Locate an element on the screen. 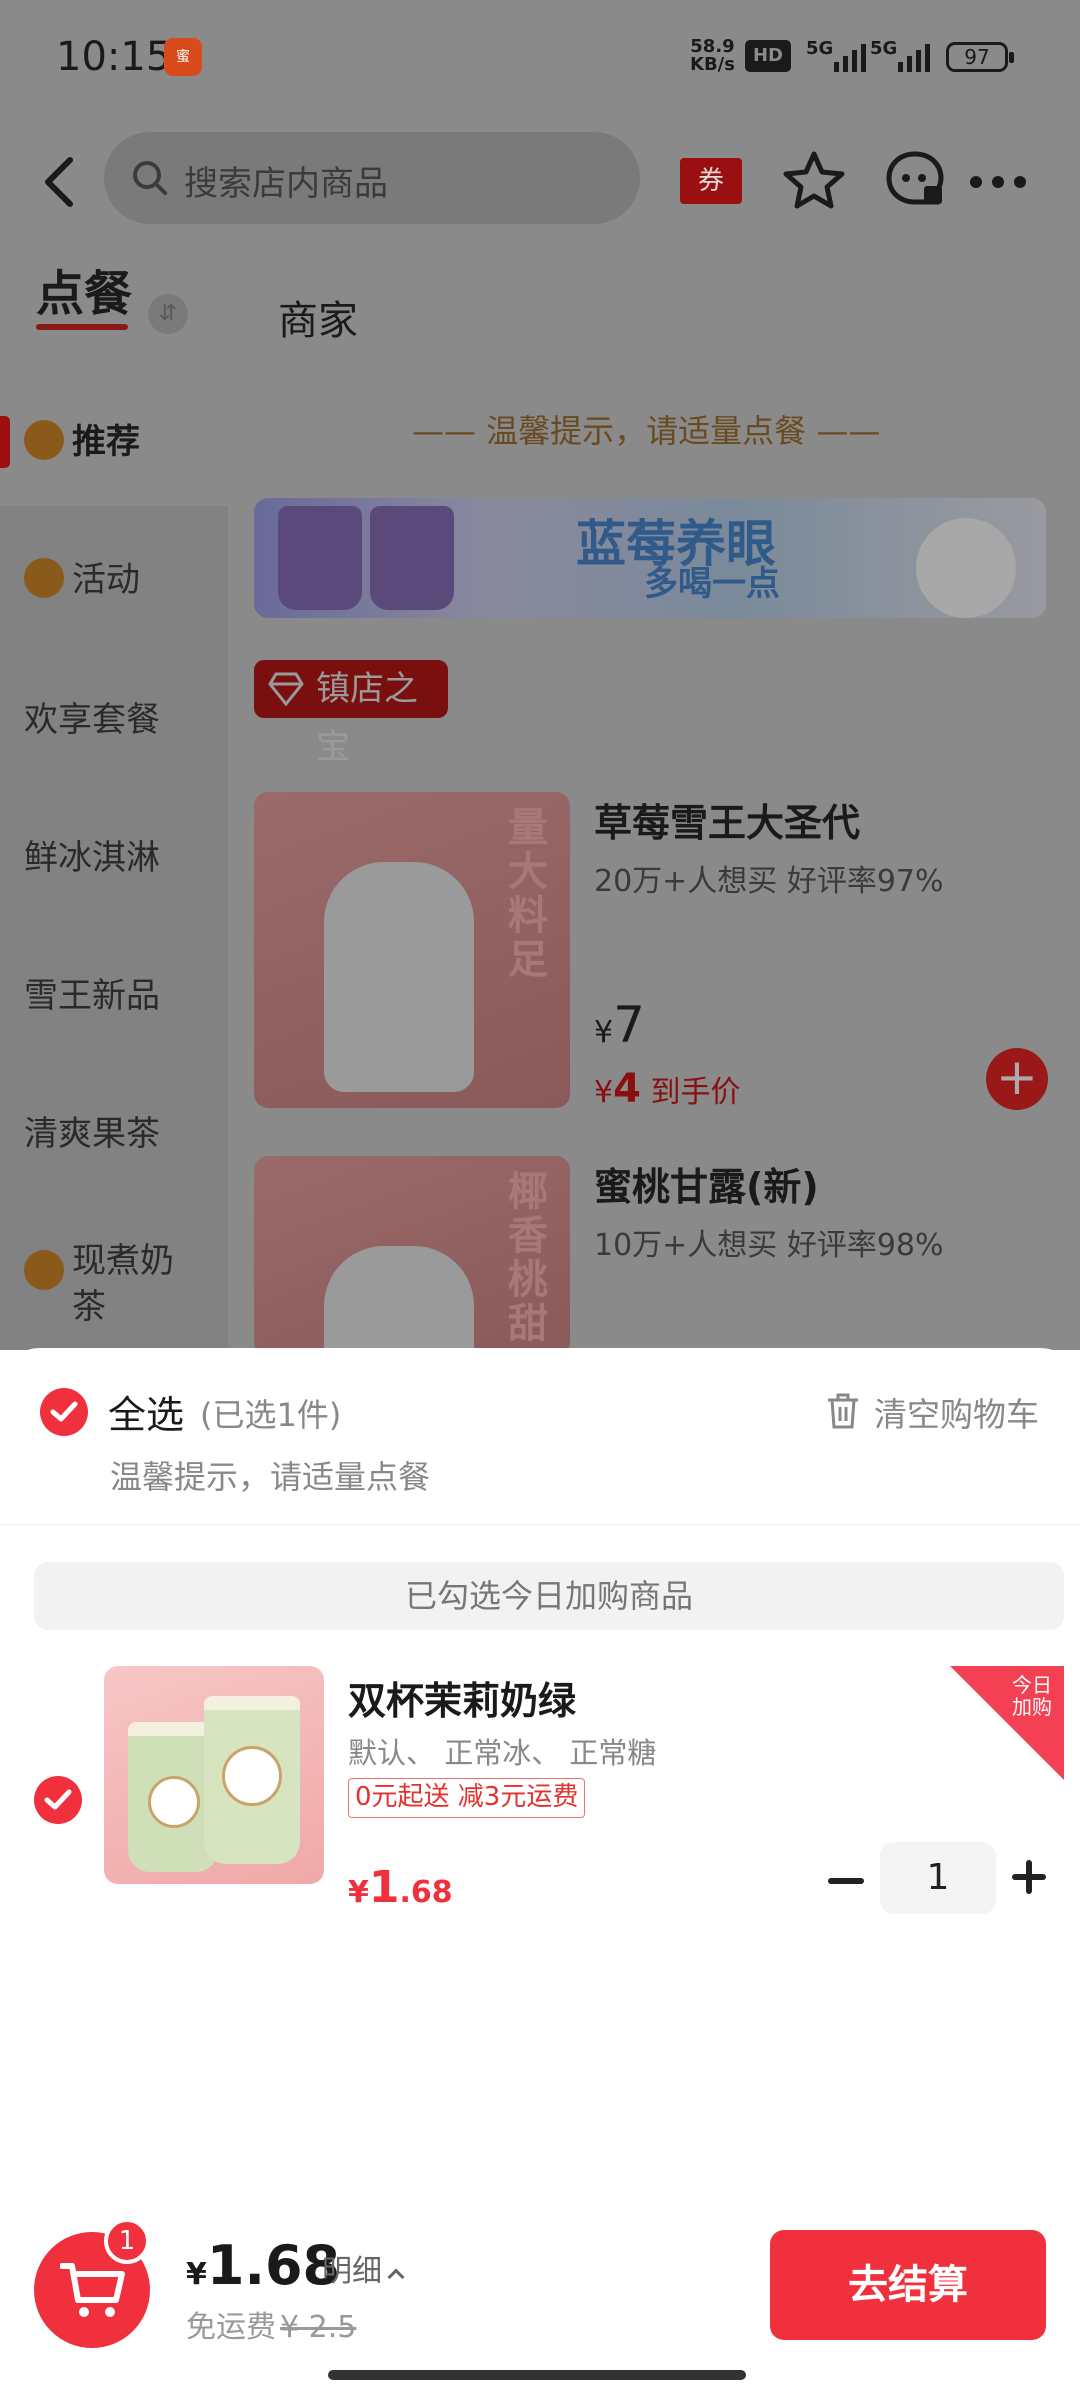  increase-quantity-button is located at coordinates (1029, 1877).